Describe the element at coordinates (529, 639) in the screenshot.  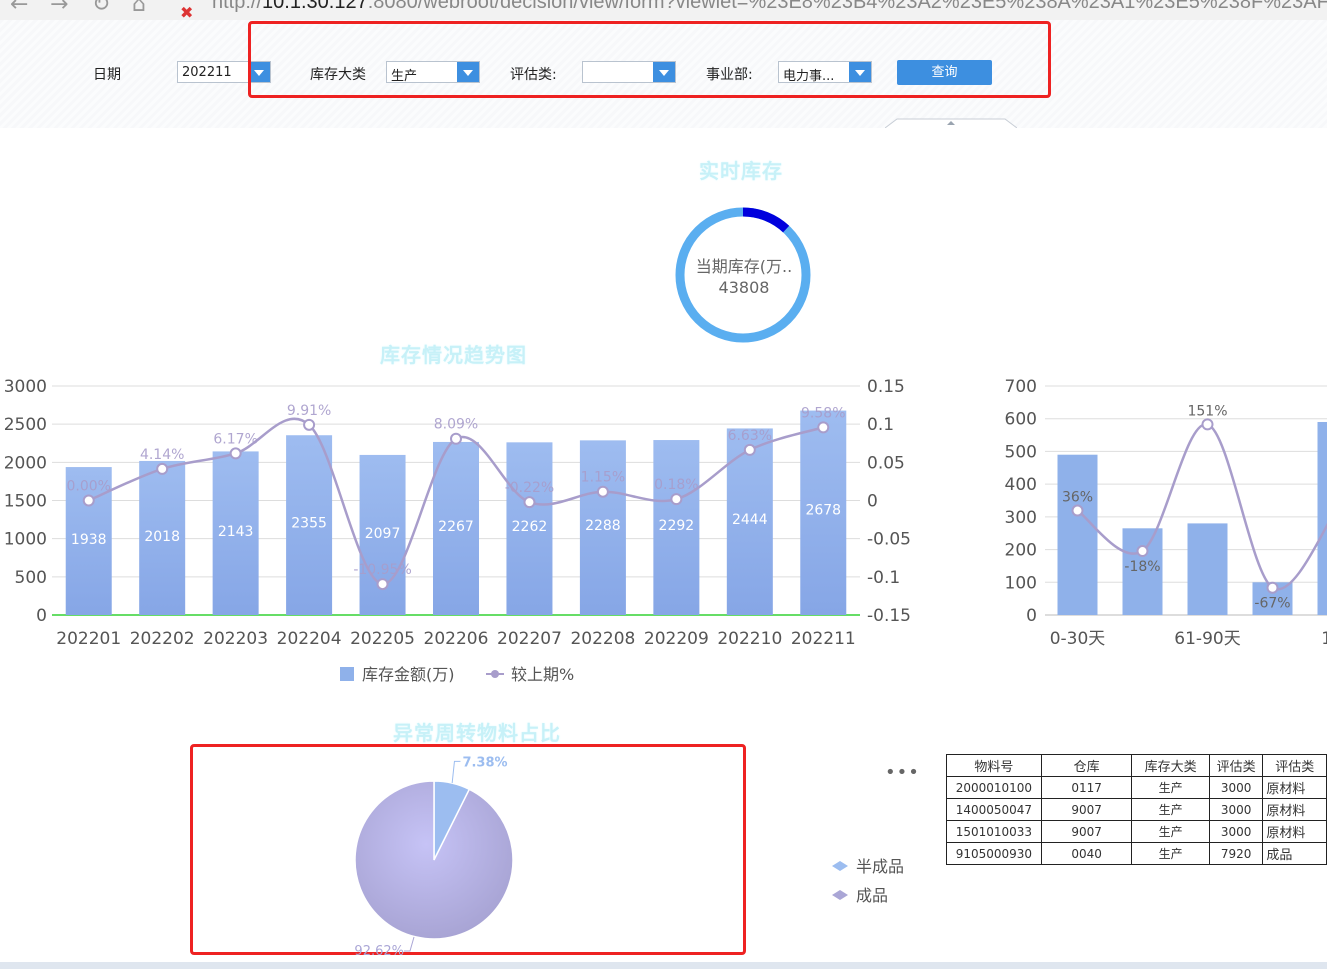
I see `x-tick-label: 202207` at that location.